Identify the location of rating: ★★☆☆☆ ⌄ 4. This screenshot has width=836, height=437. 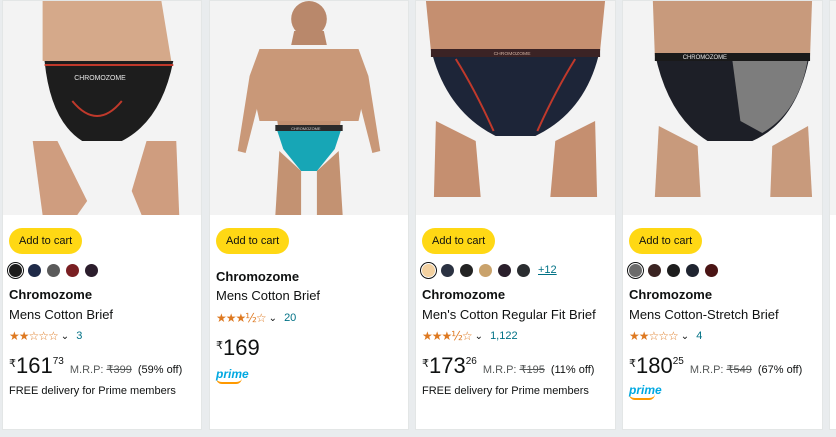
(665, 336).